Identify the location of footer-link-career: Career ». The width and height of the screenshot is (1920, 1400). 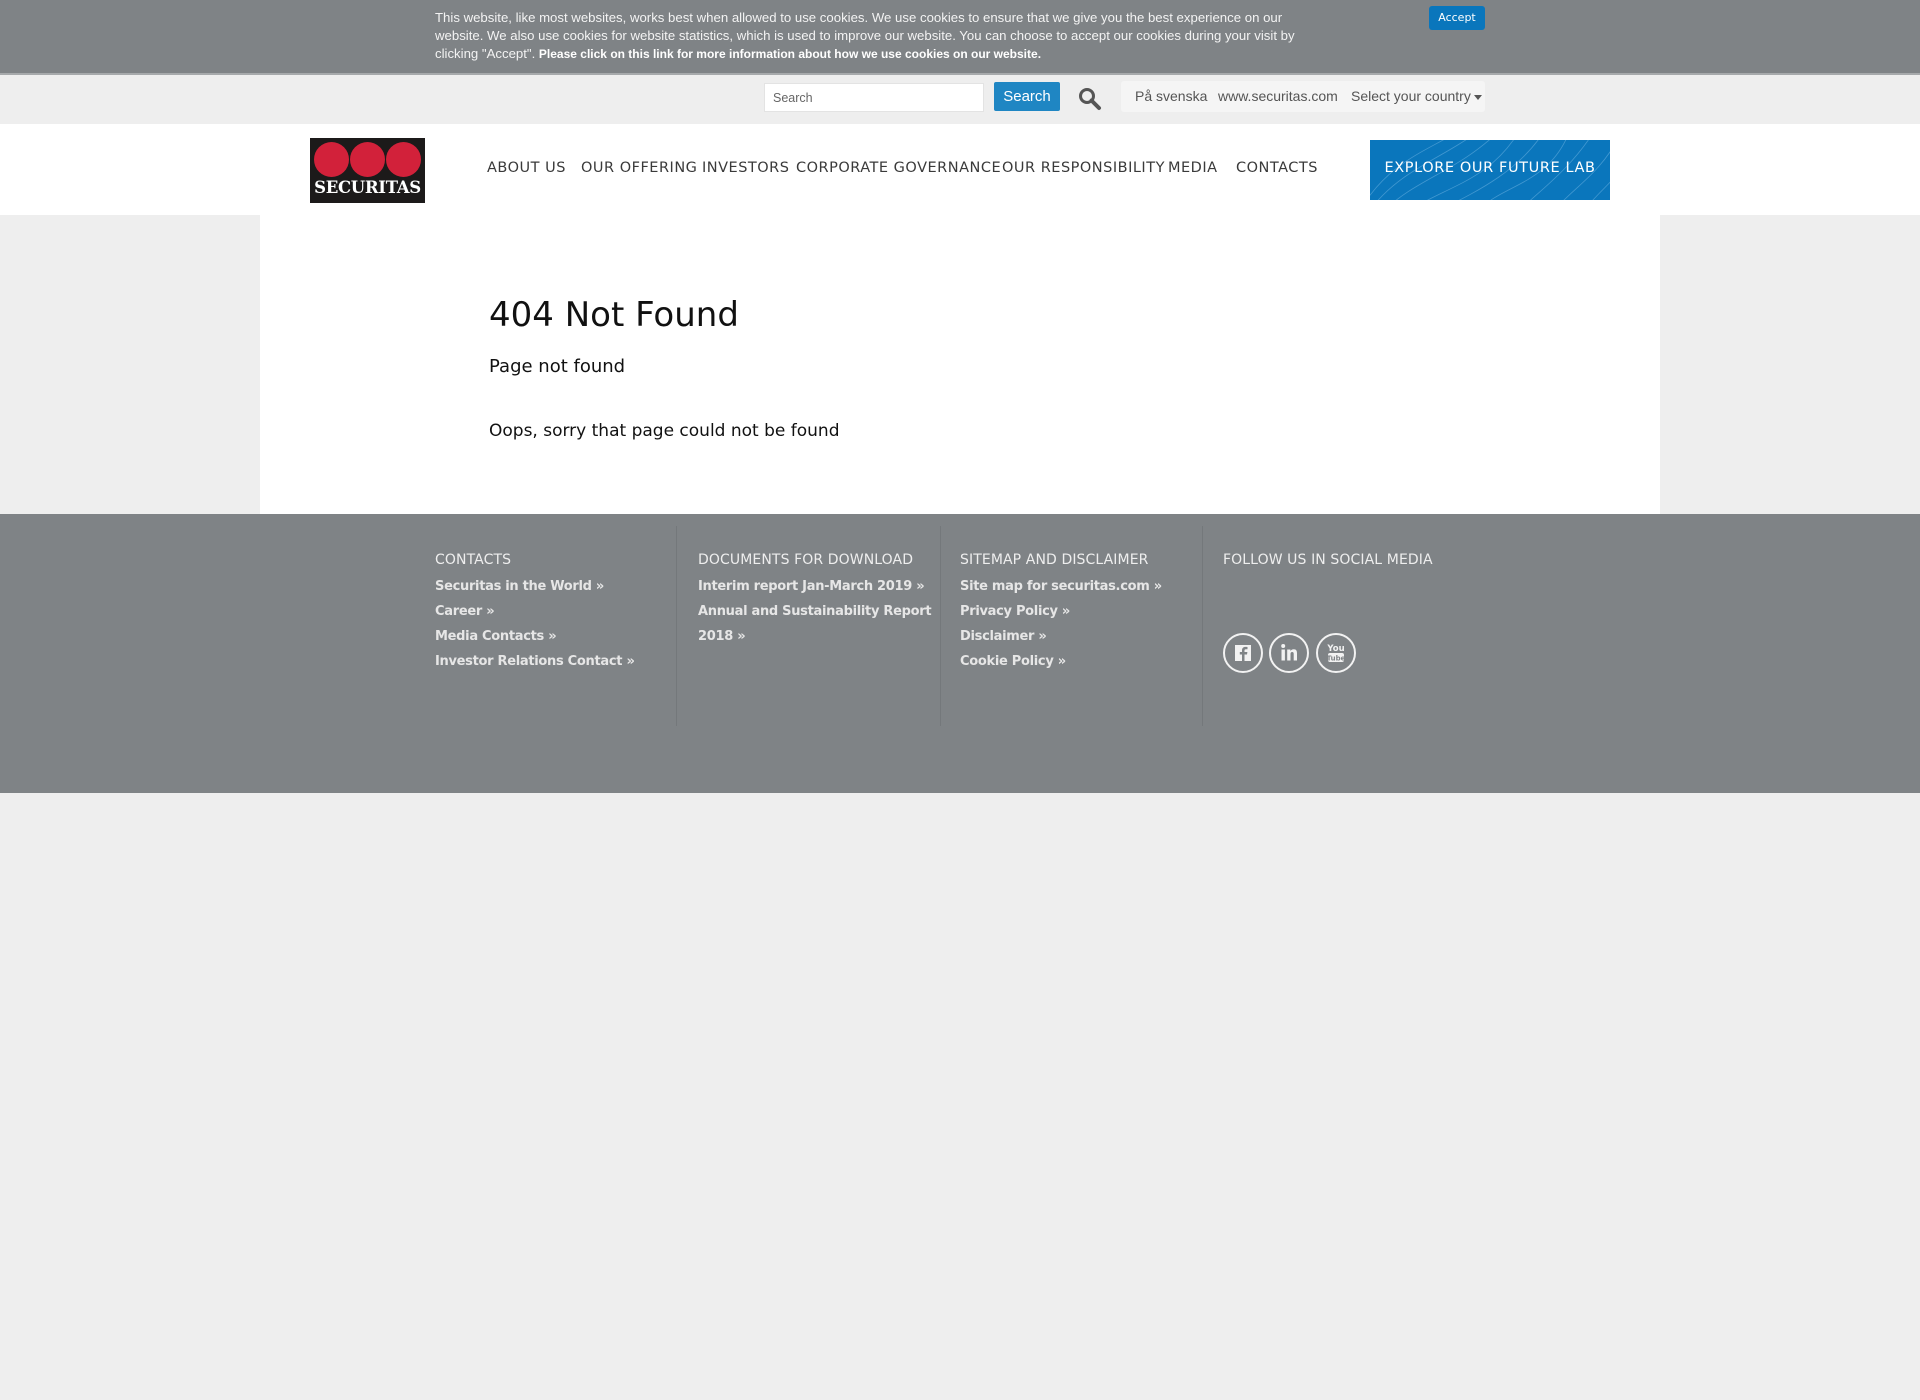
(535, 611).